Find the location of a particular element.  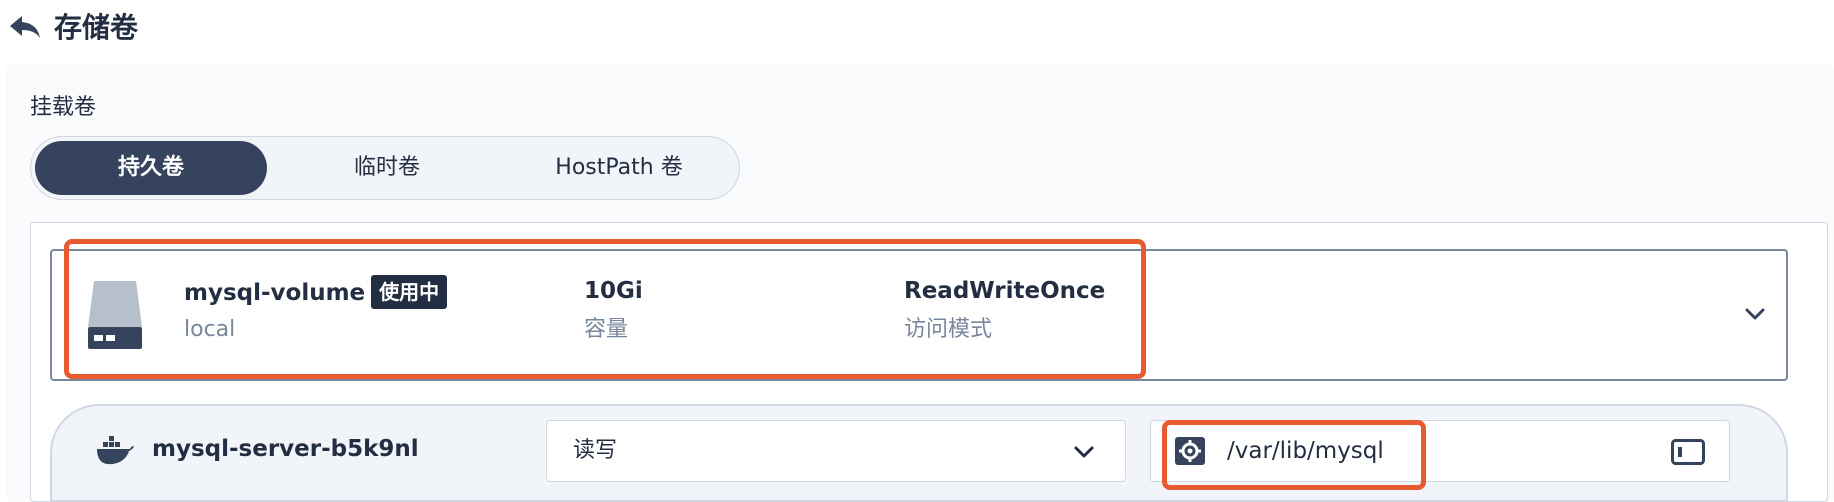

volume-name: mysql-volume 使用中 is located at coordinates (316, 292).